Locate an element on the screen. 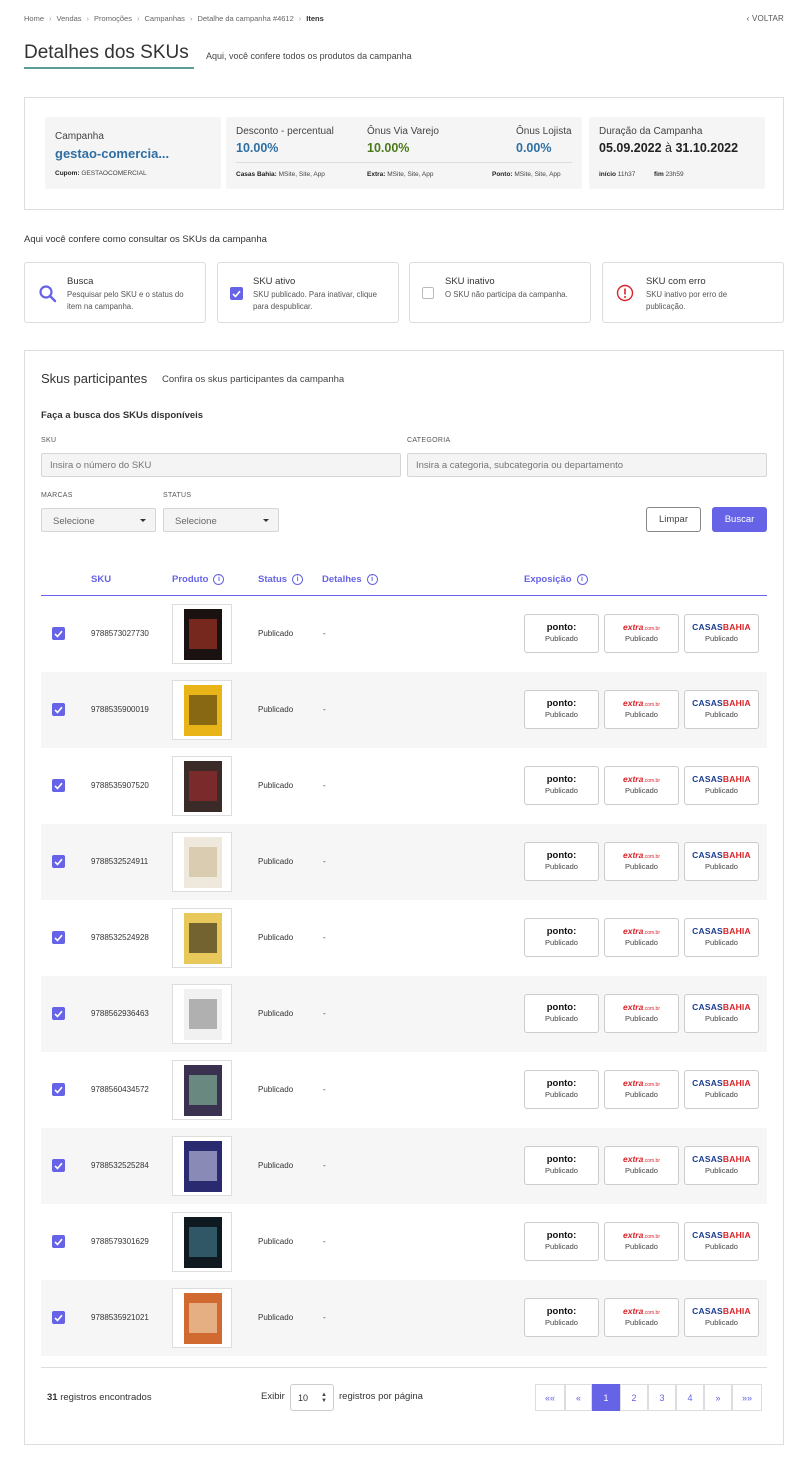 The height and width of the screenshot is (1470, 804). sku-status: Publicado is located at coordinates (276, 633).